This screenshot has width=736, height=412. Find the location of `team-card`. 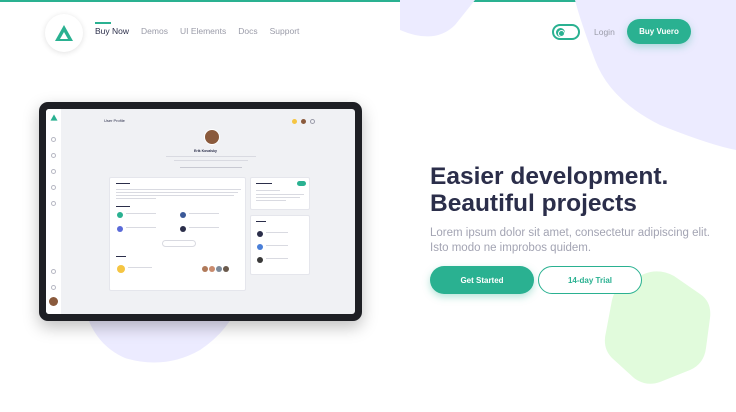

team-card is located at coordinates (280, 245).